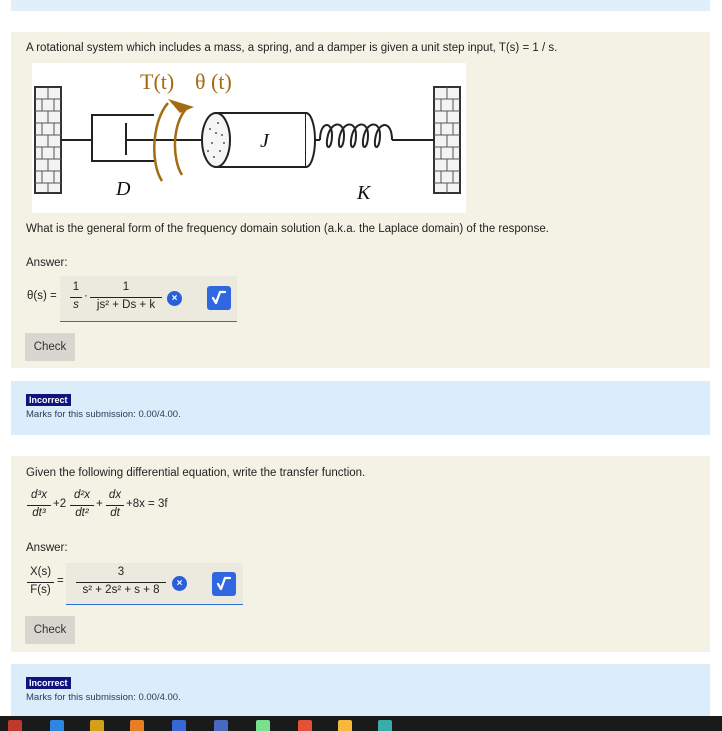  What do you see at coordinates (76, 297) in the screenshot?
I see `fraction-1-bar` at bounding box center [76, 297].